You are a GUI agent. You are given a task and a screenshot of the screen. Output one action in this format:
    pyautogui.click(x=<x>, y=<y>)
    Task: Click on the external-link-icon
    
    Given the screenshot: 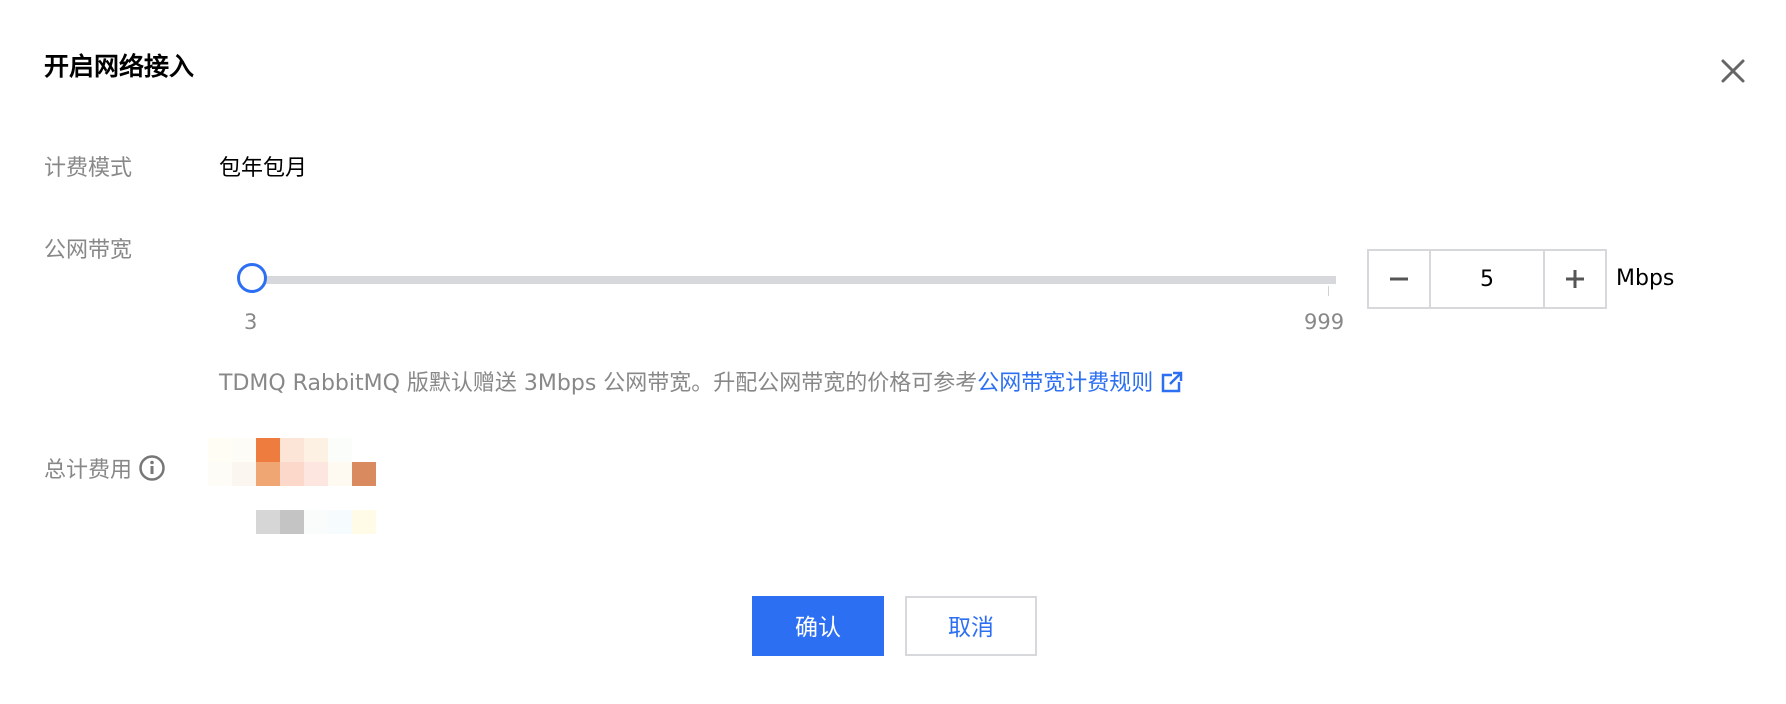 What is the action you would take?
    pyautogui.click(x=1172, y=386)
    